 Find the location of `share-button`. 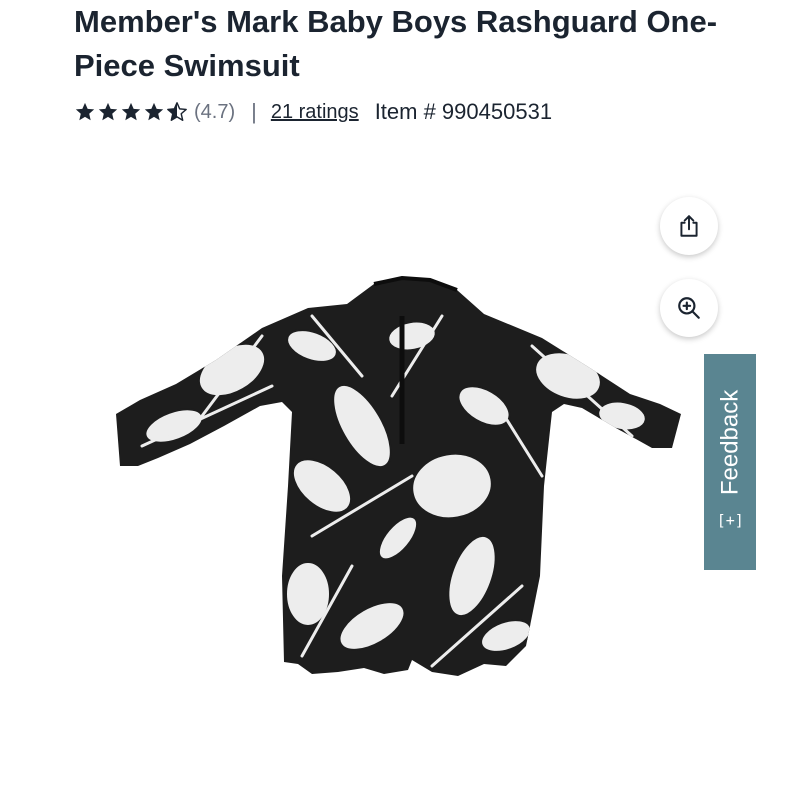

share-button is located at coordinates (689, 226).